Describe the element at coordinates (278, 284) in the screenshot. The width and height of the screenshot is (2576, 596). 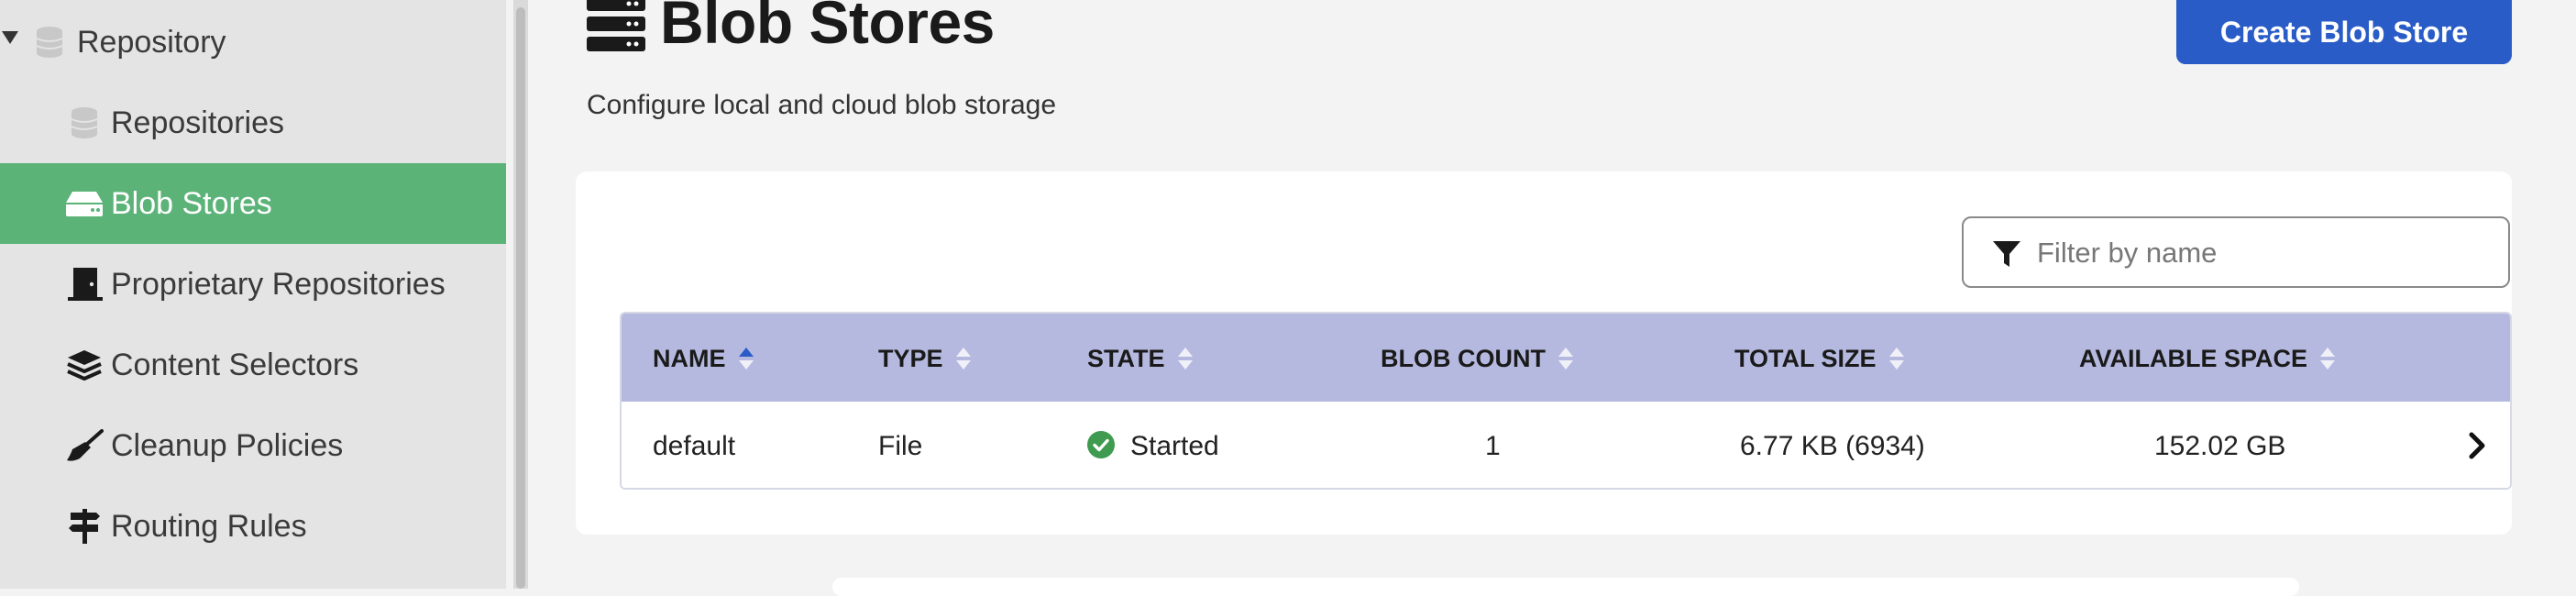
I see `sidebar-item-label: Proprietary Repositories` at that location.